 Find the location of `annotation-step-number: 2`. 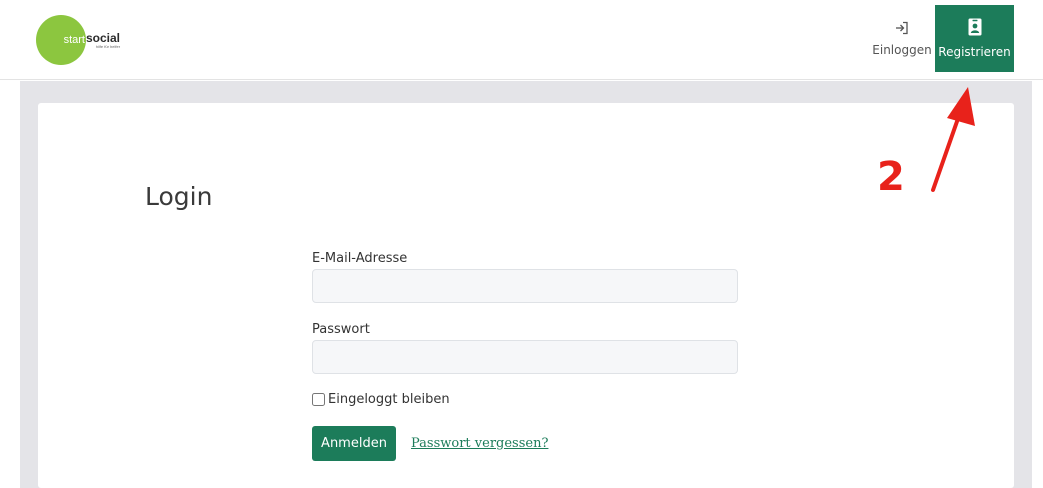

annotation-step-number: 2 is located at coordinates (891, 177).